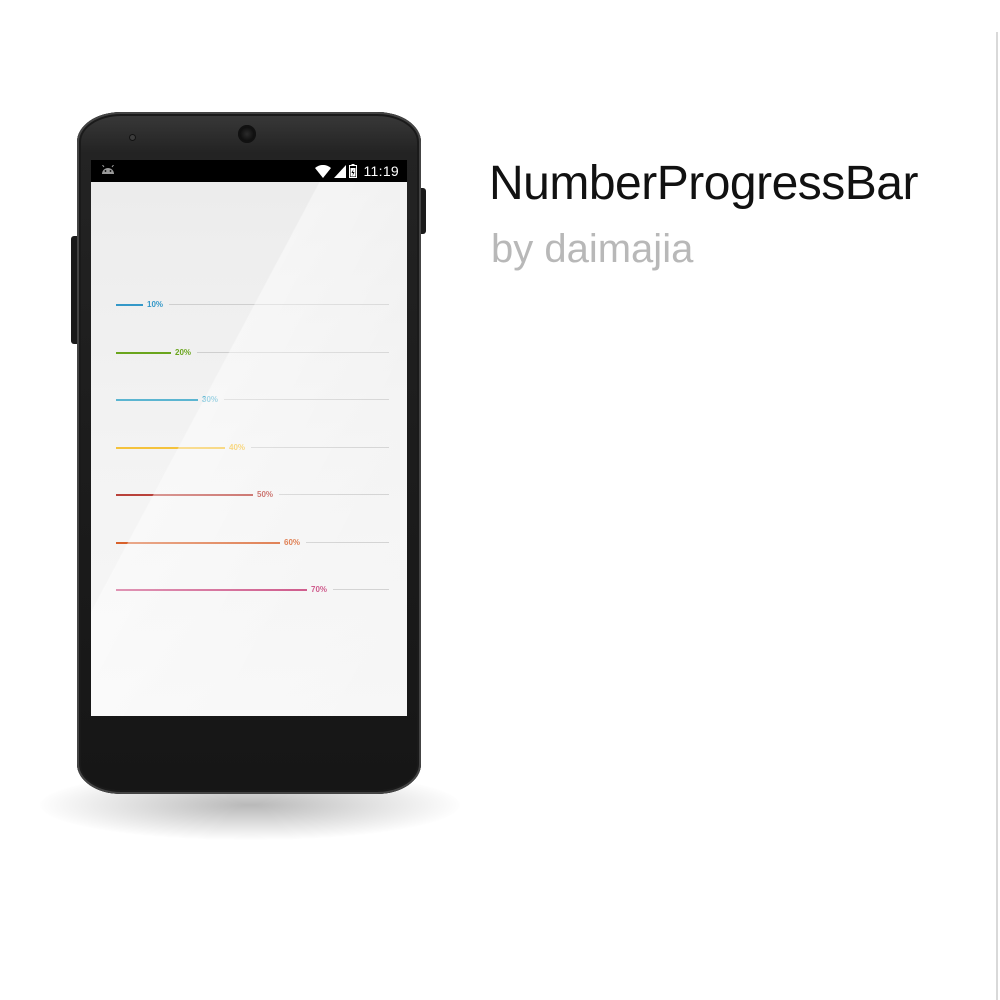 Image resolution: width=1000 pixels, height=1000 pixels. Describe the element at coordinates (319, 589) in the screenshot. I see `progress-label: 70%` at that location.